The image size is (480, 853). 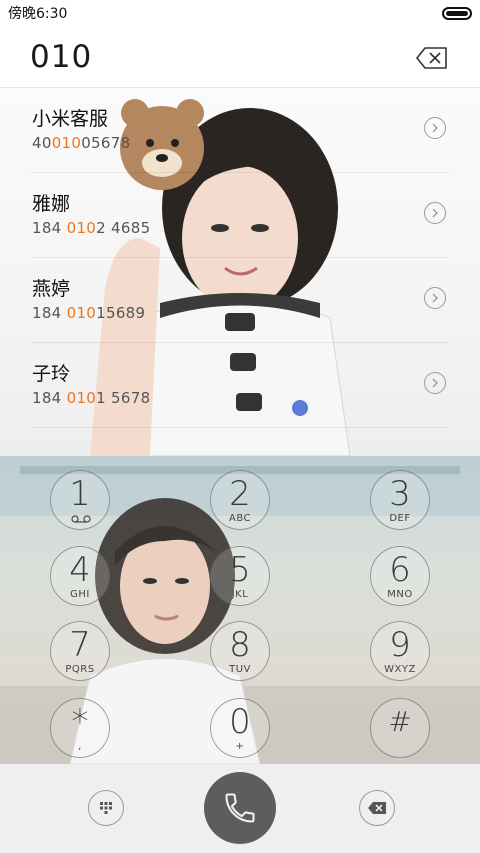 I want to click on contact-row: 小米客服 4001005678, so click(x=240, y=130).